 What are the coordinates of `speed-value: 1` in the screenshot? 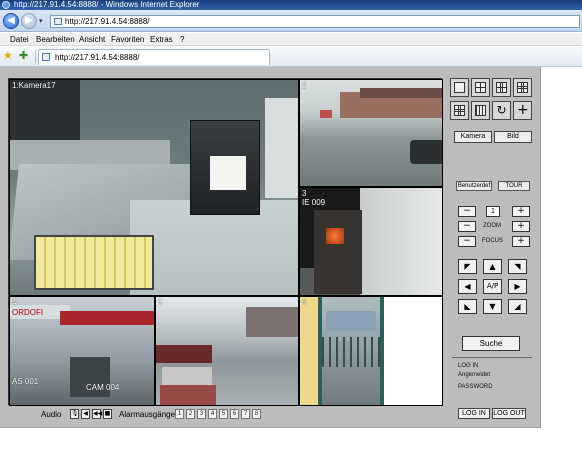 It's located at (493, 211).